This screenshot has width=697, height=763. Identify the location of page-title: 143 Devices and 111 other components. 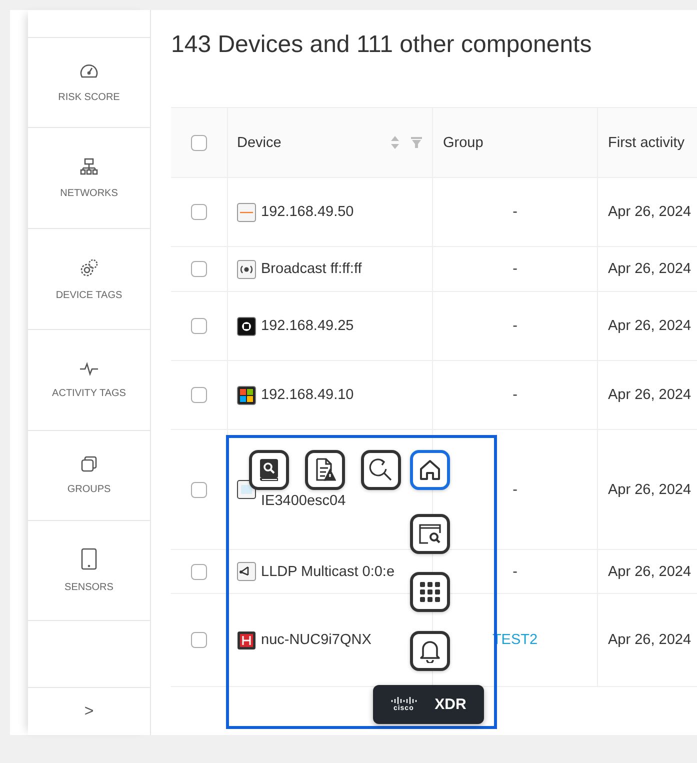
(382, 45).